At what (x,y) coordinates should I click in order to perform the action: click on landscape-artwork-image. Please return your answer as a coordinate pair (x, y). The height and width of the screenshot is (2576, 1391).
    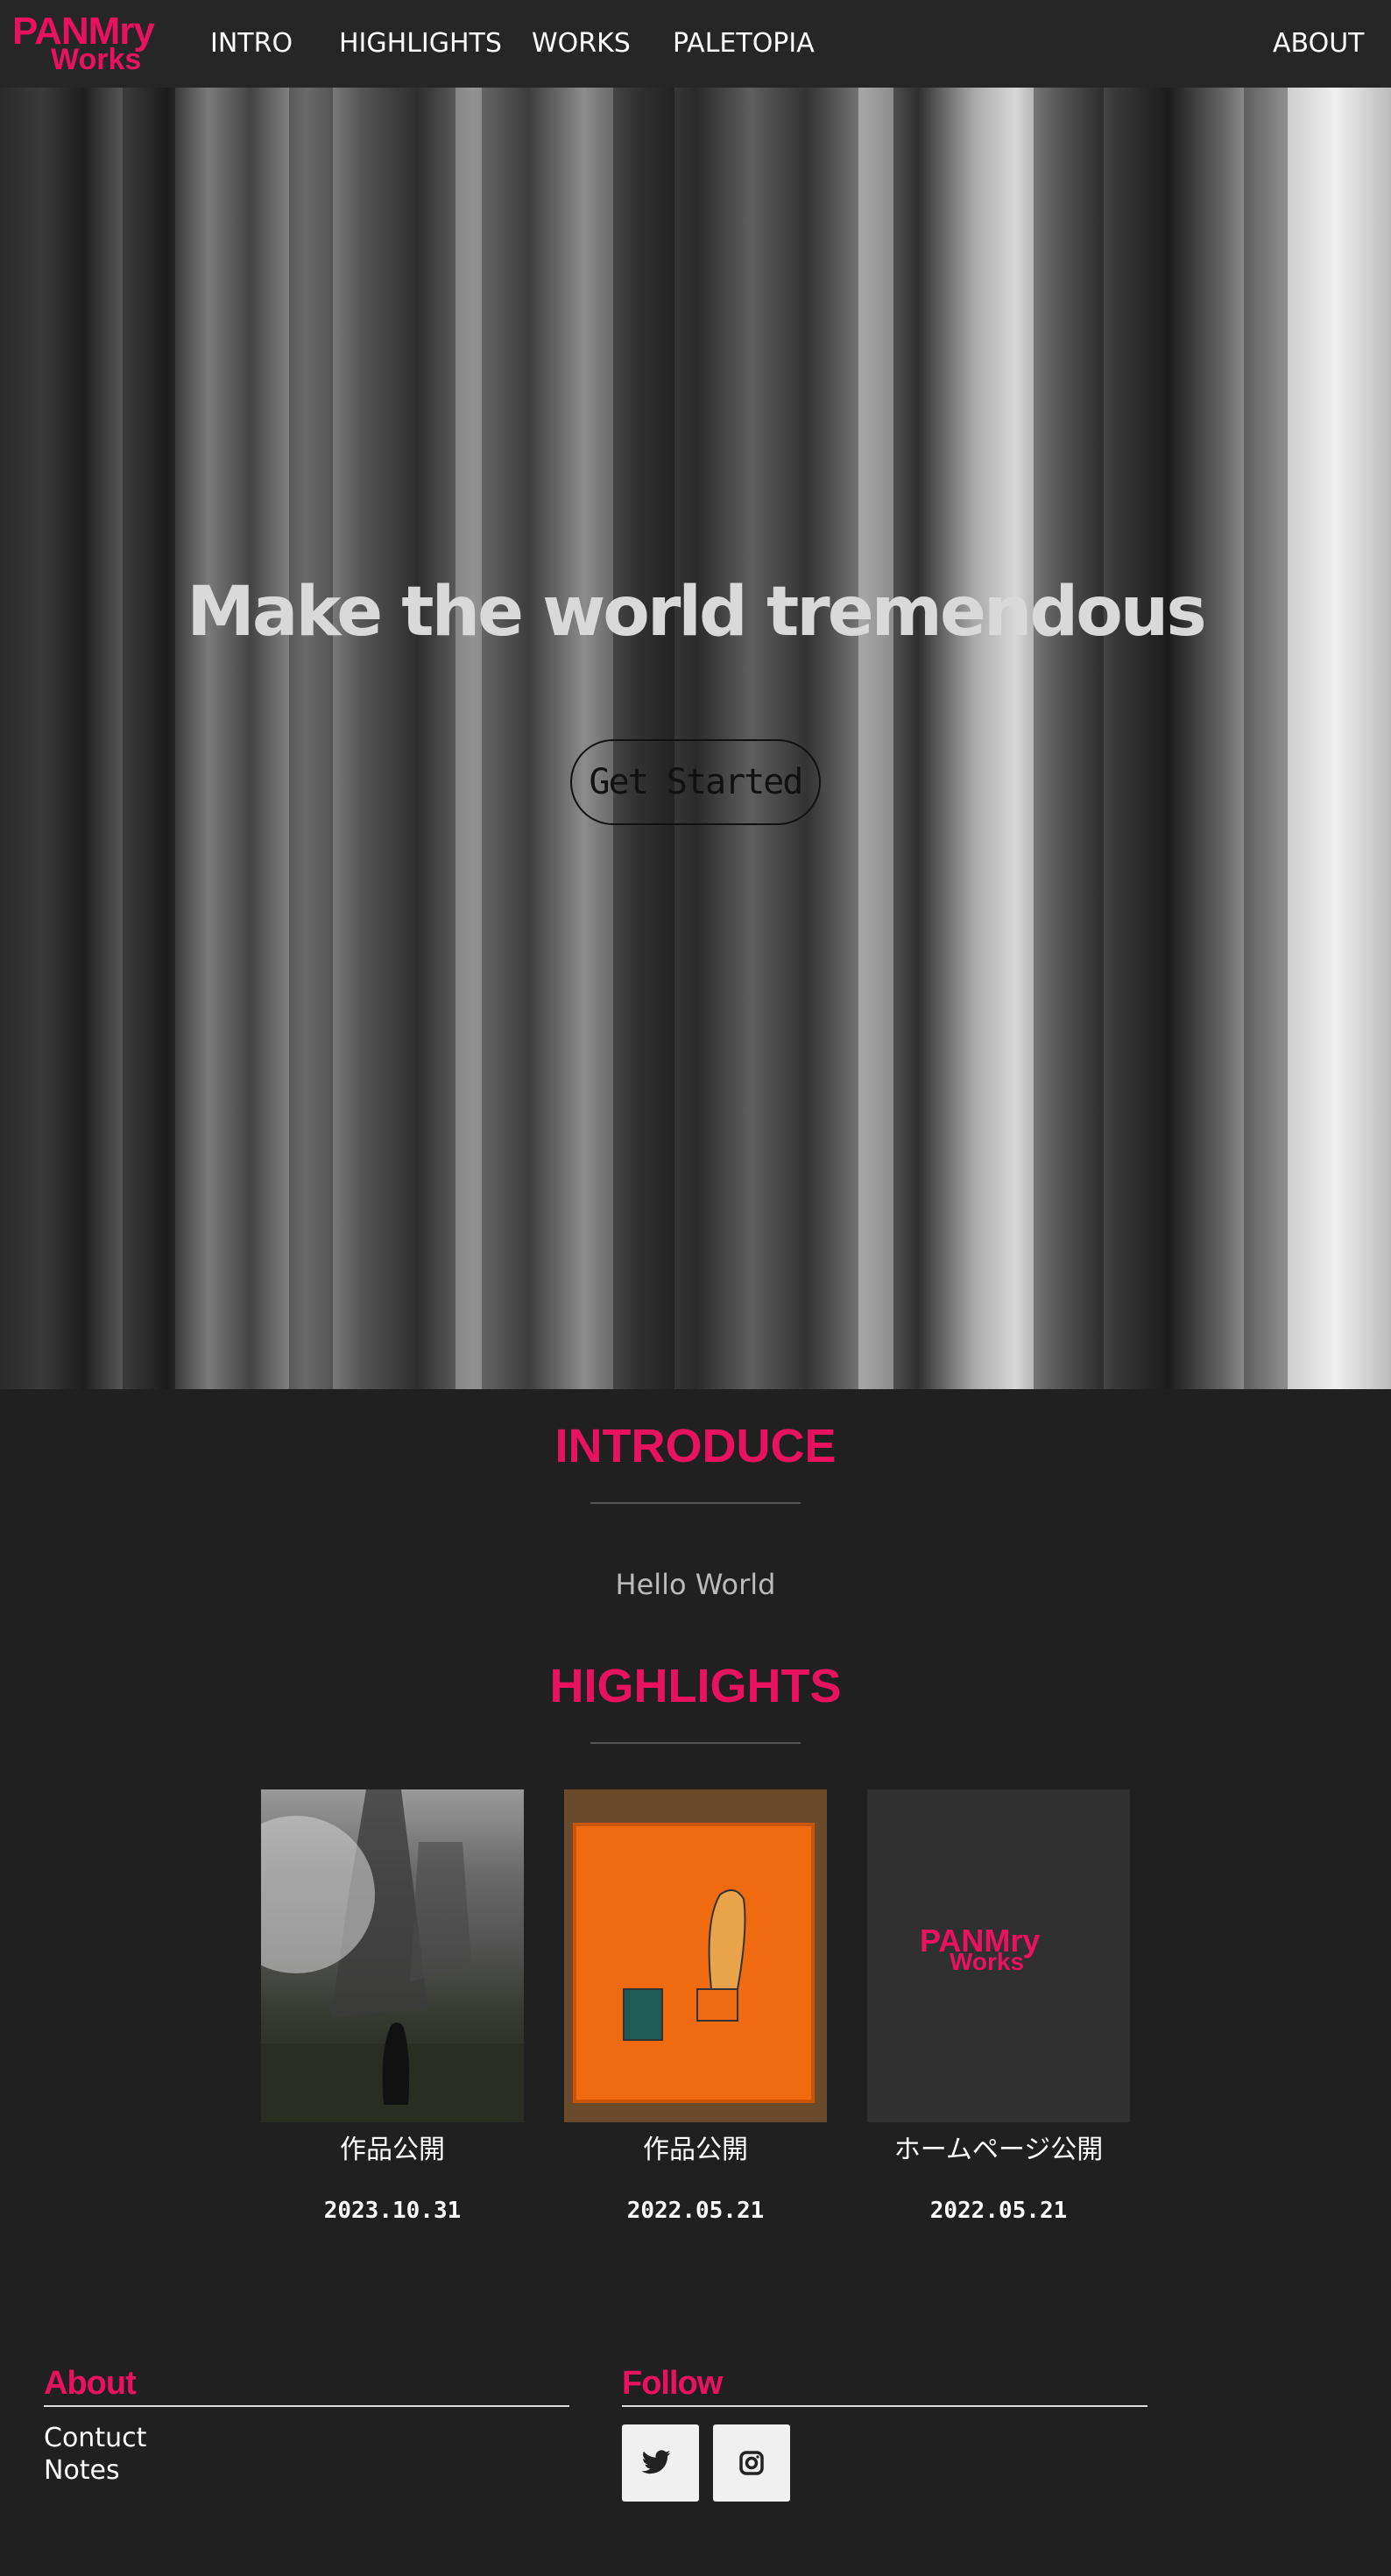
    Looking at the image, I should click on (392, 1956).